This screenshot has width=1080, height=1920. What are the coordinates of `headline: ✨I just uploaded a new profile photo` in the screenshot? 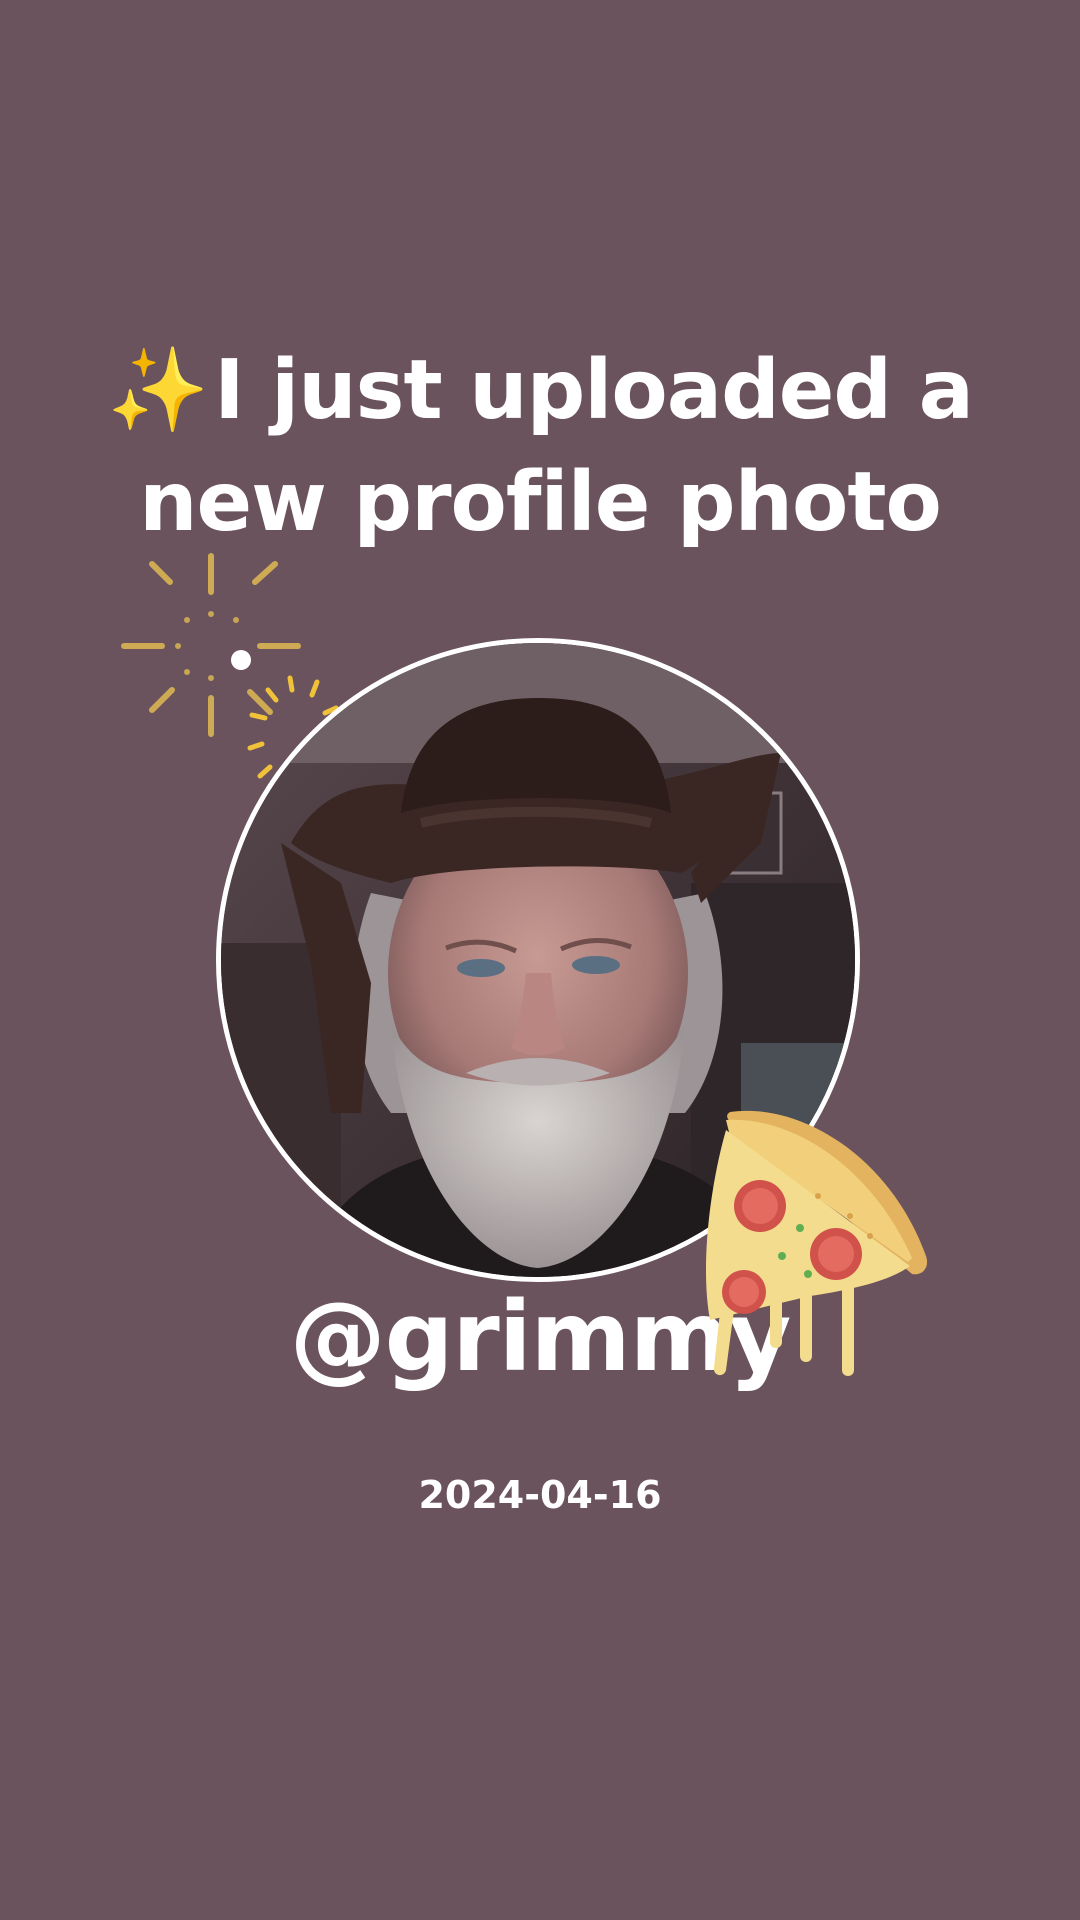 It's located at (540, 447).